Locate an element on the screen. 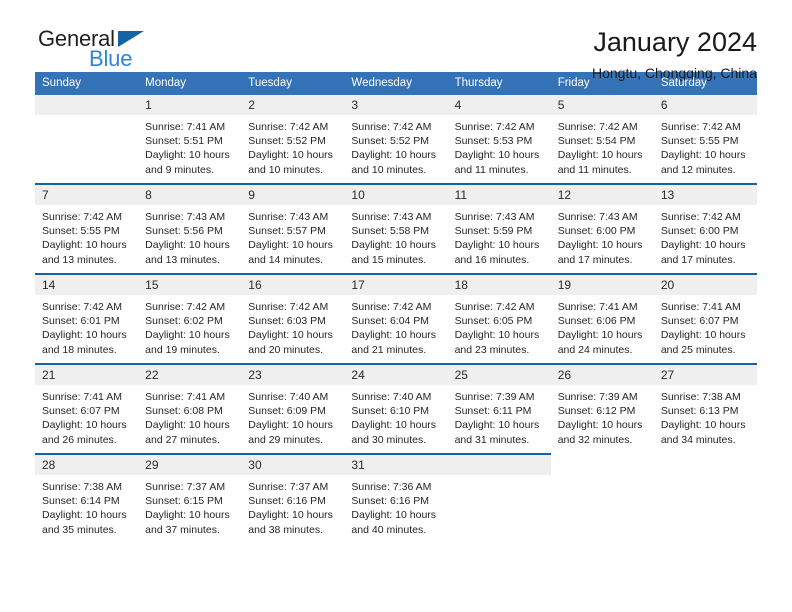  page-title: January 2024 is located at coordinates (675, 42).